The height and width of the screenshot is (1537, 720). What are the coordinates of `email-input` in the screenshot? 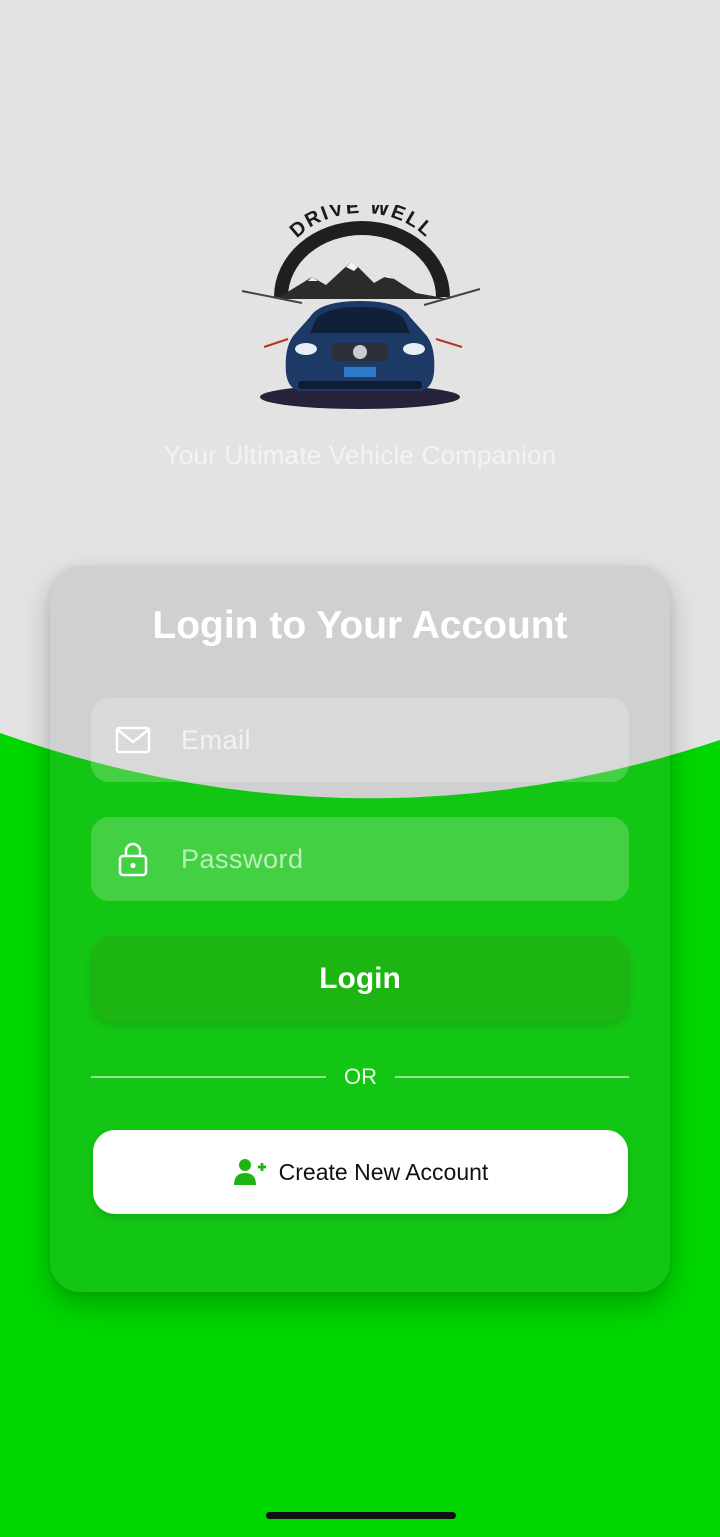 It's located at (396, 740).